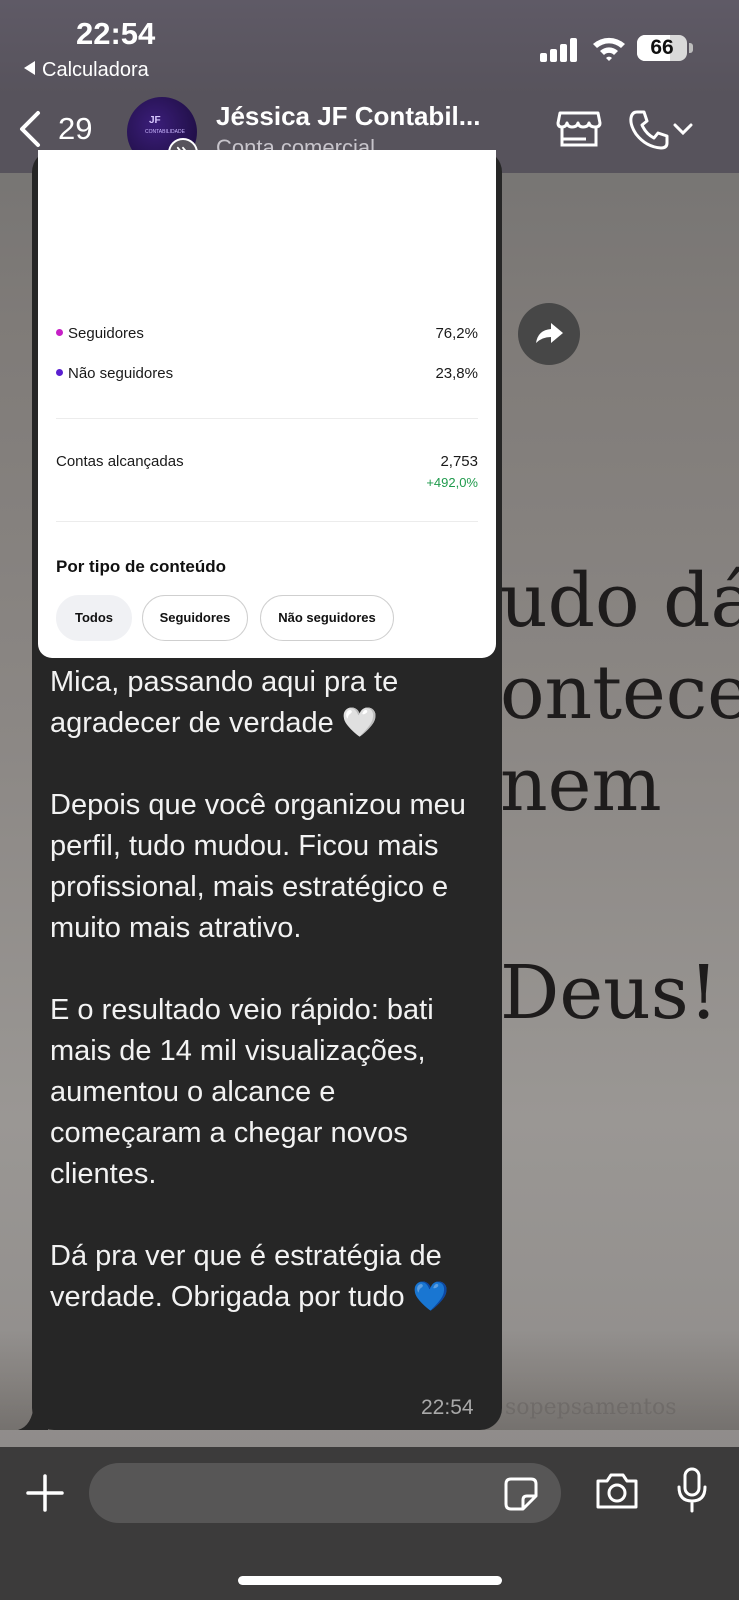  What do you see at coordinates (106, 333) in the screenshot?
I see `legend-label: Seguidores` at bounding box center [106, 333].